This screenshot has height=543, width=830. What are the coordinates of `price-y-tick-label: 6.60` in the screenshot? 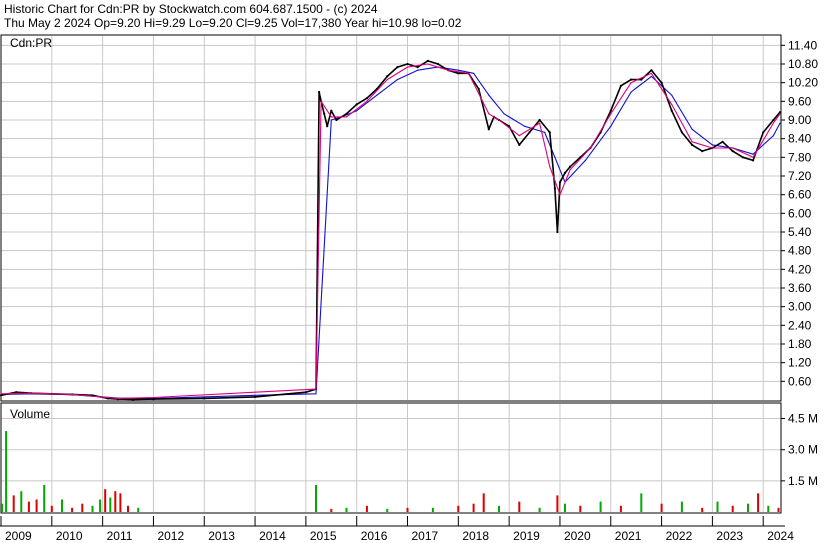 It's located at (800, 195).